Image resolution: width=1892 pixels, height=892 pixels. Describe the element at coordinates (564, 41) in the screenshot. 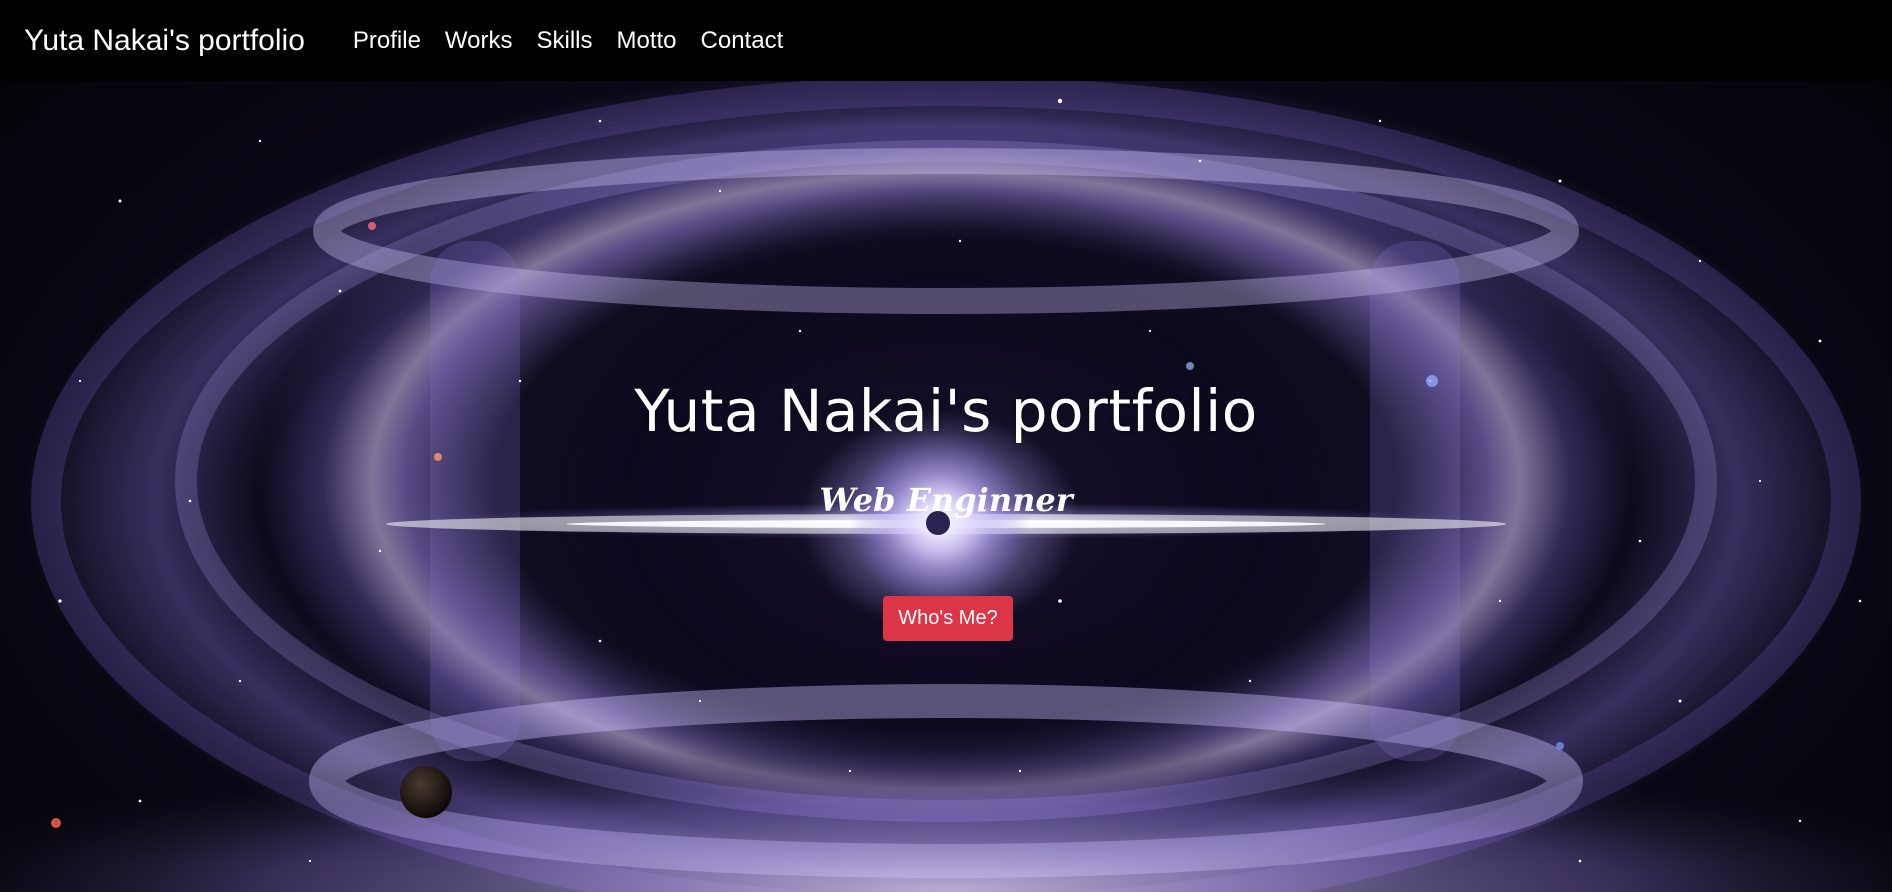

I see `nav-link-skills: Skills` at that location.